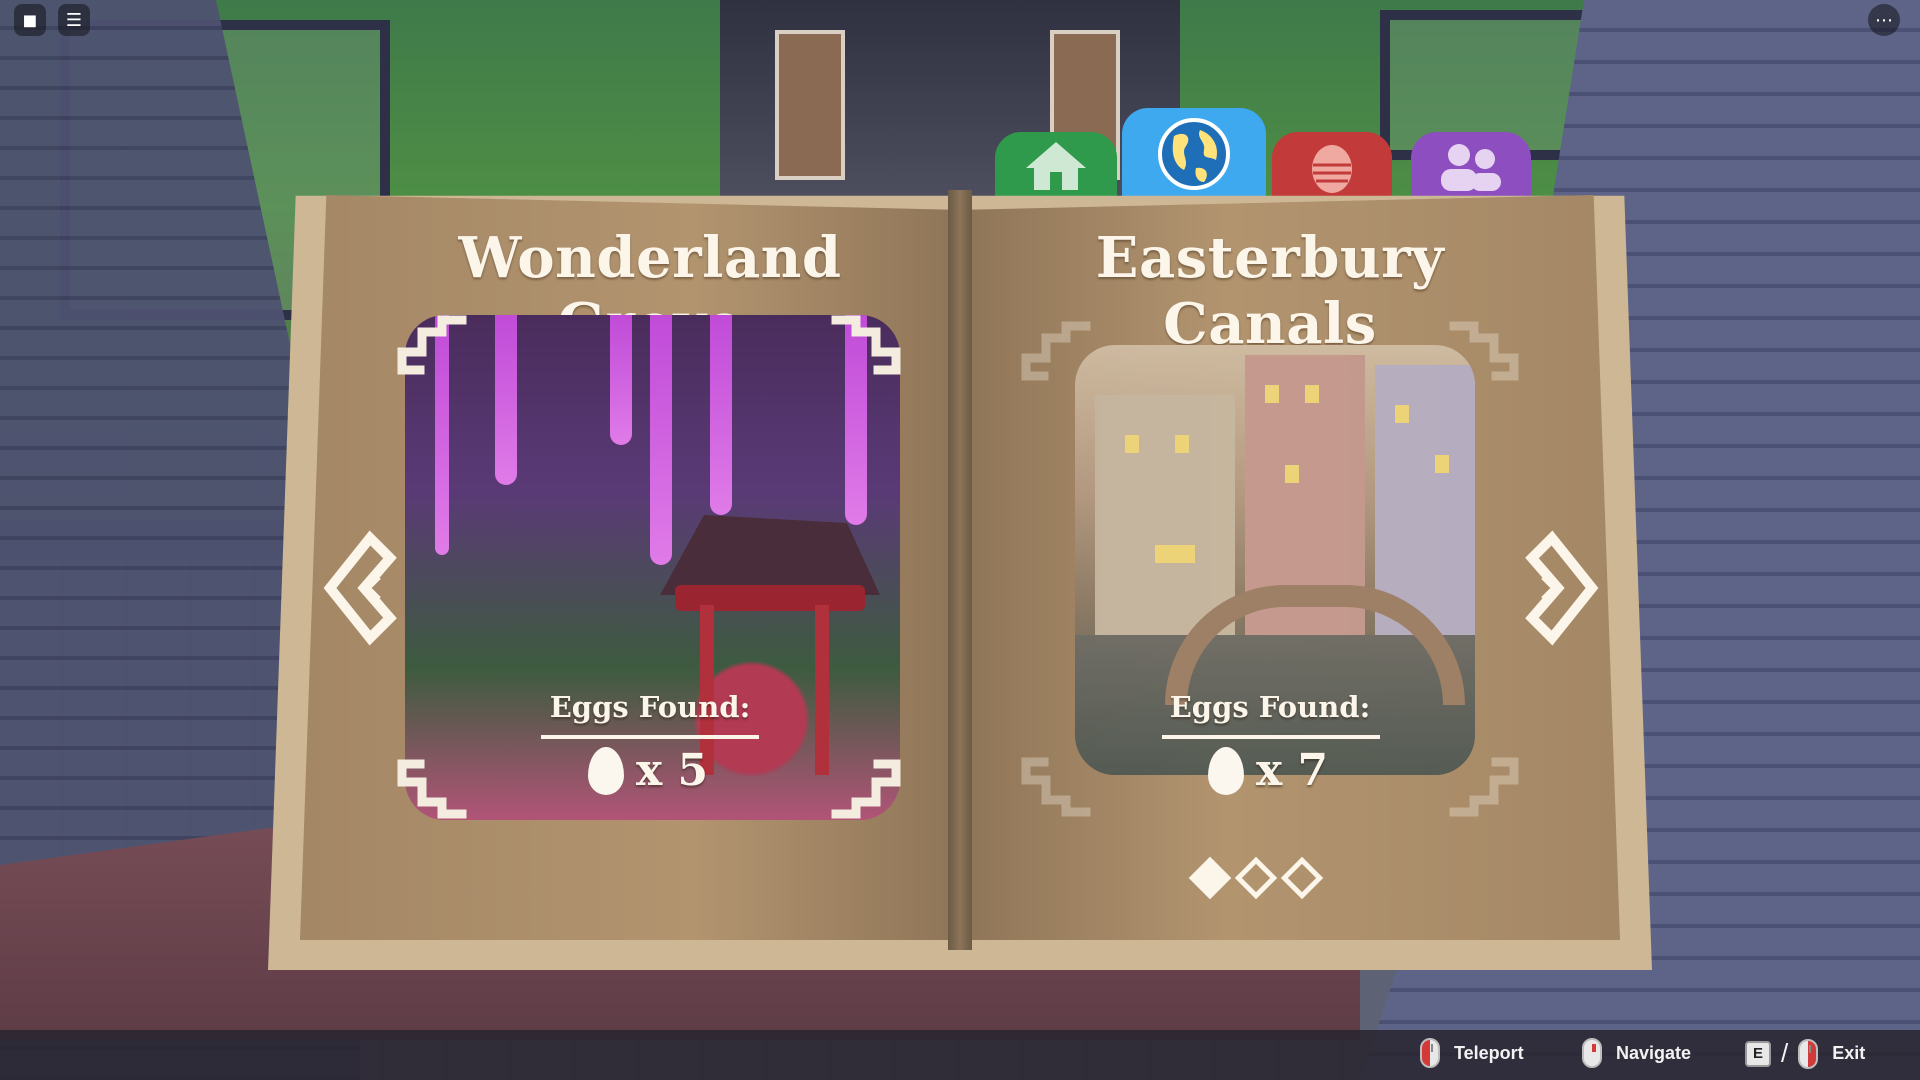 This screenshot has height=1080, width=1920. I want to click on chat-button: ☰, so click(74, 20).